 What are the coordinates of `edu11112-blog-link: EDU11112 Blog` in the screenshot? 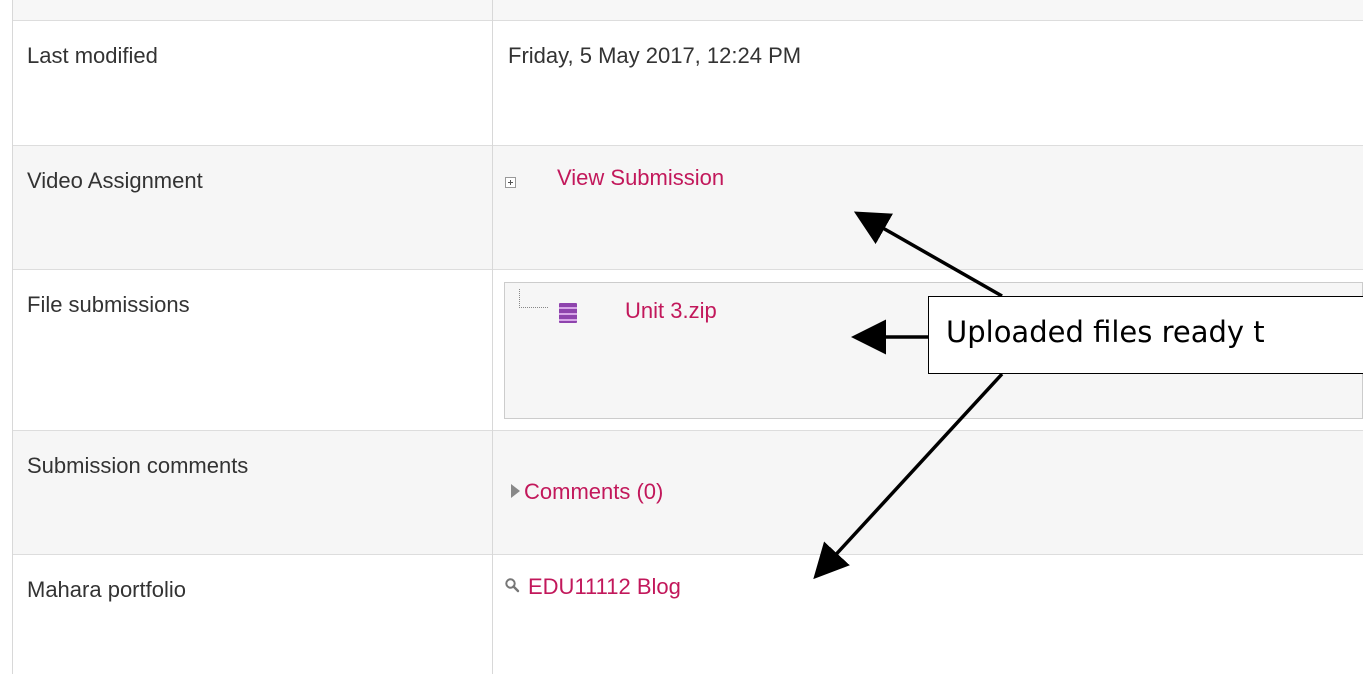 It's located at (604, 587).